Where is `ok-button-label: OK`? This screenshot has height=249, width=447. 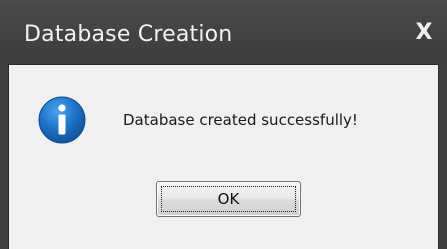 ok-button-label: OK is located at coordinates (228, 199).